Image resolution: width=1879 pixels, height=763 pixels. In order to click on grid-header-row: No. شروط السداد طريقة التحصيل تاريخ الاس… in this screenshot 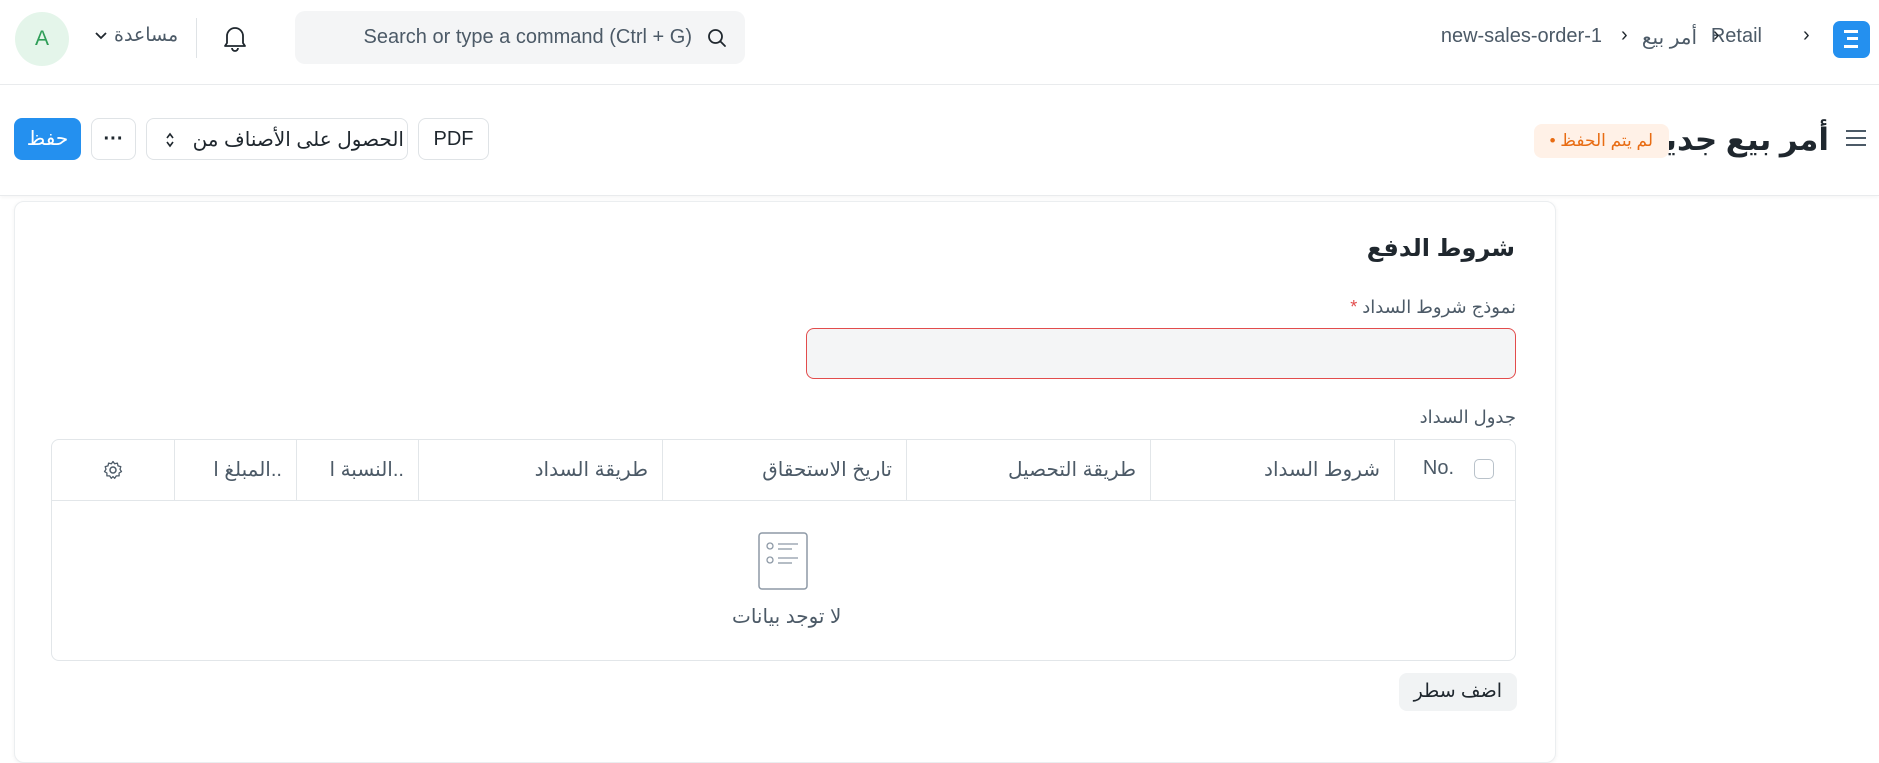, I will do `click(783, 470)`.